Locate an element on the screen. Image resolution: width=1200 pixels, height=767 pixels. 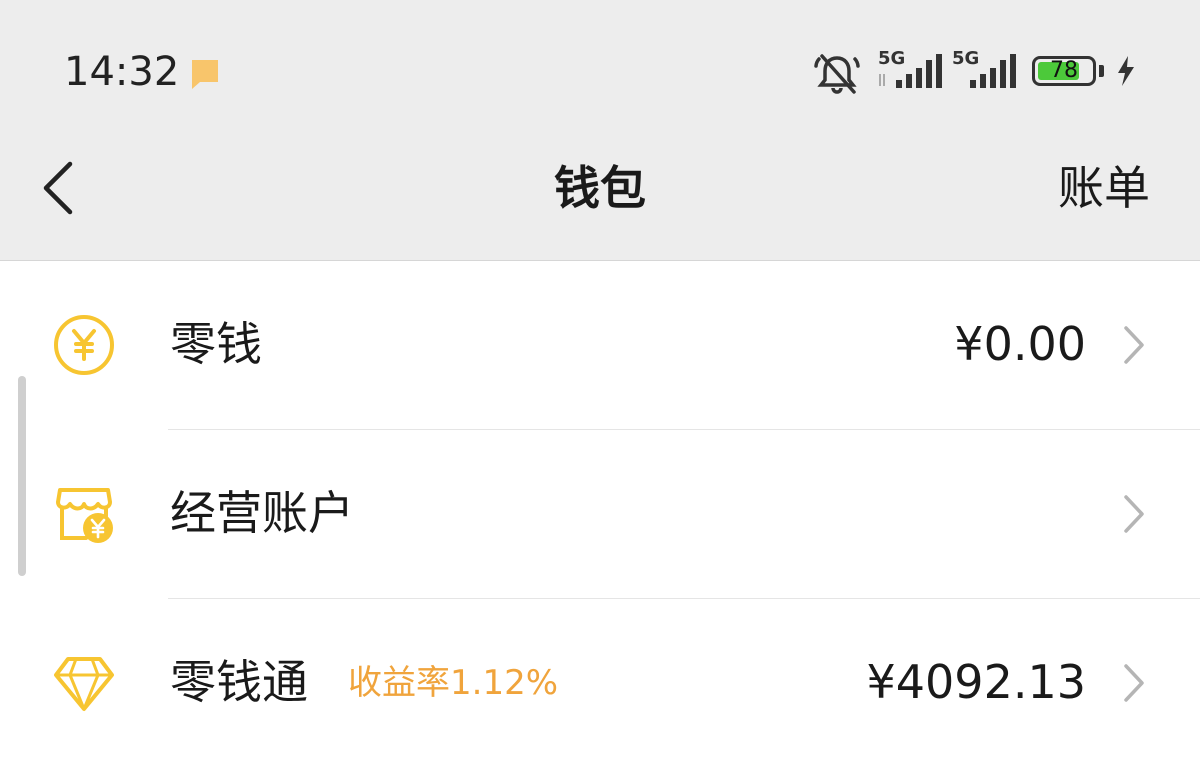
bill-button: 账单 is located at coordinates (1104, 188).